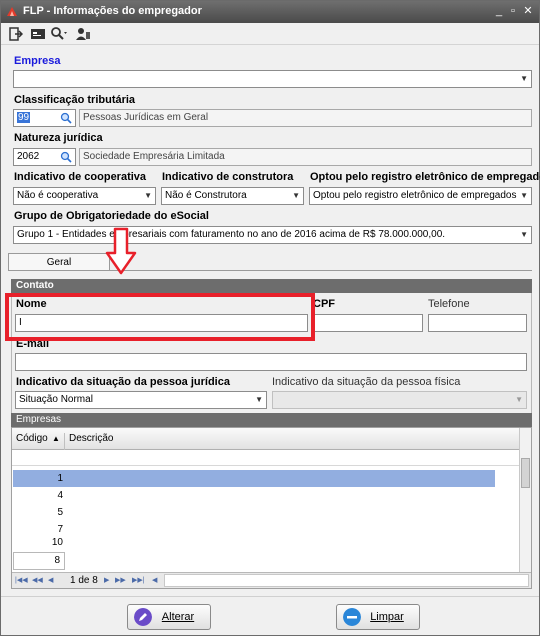  Describe the element at coordinates (270, 596) in the screenshot. I see `footer-divider` at that location.